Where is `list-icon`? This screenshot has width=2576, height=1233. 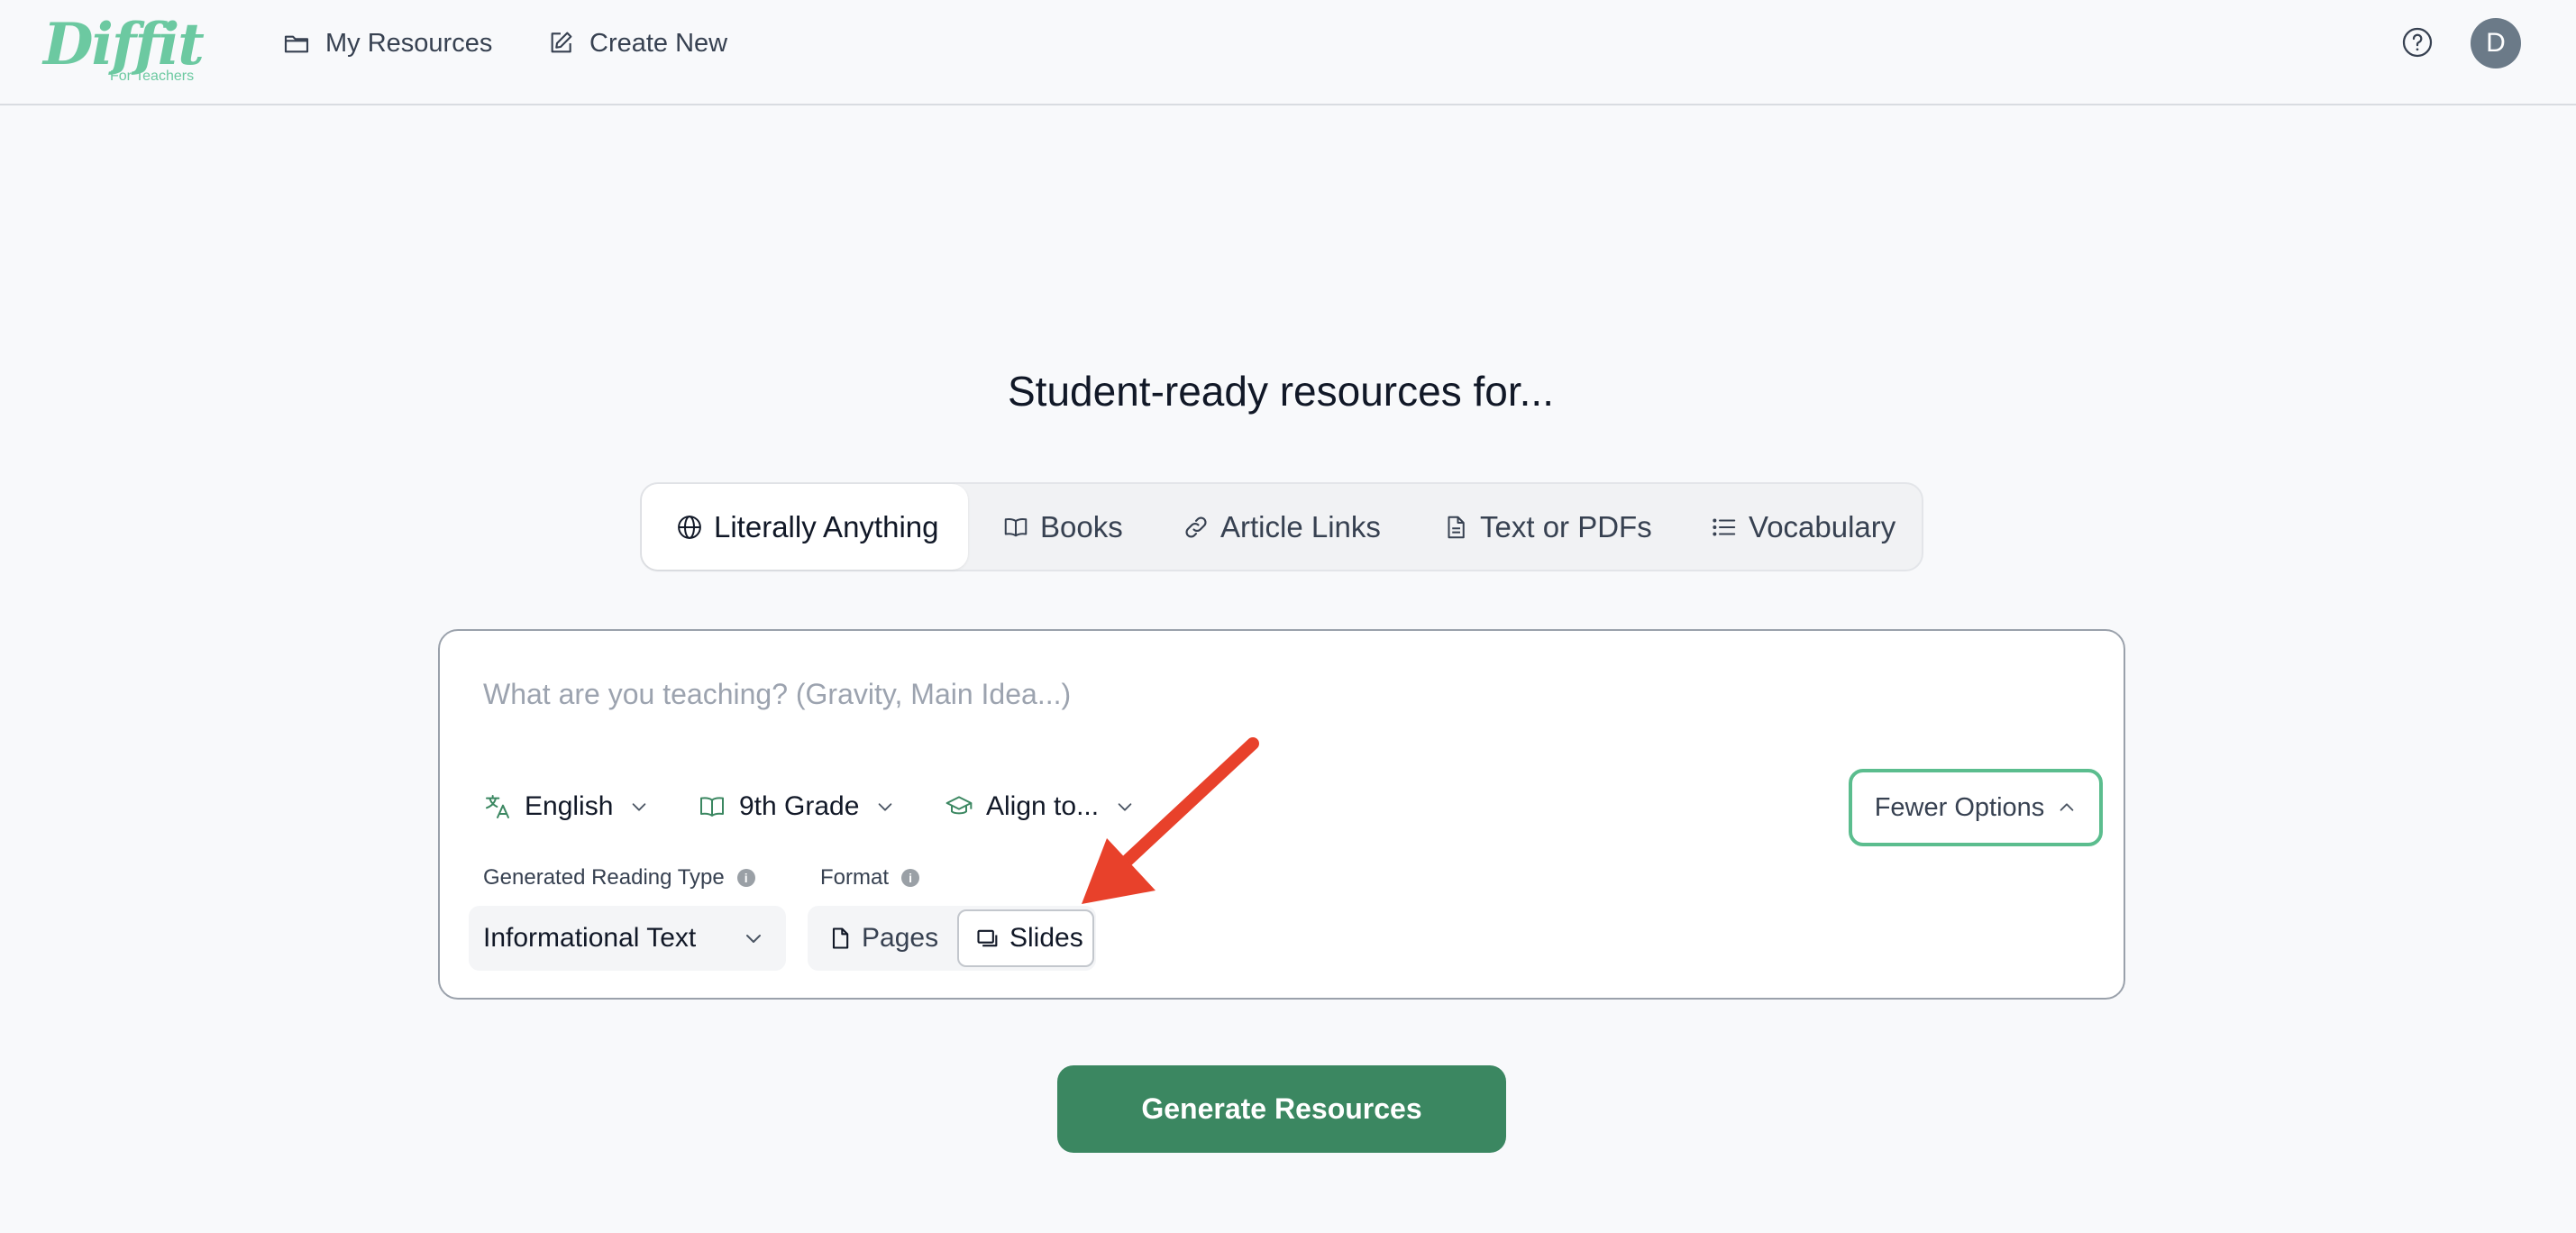 list-icon is located at coordinates (1724, 526).